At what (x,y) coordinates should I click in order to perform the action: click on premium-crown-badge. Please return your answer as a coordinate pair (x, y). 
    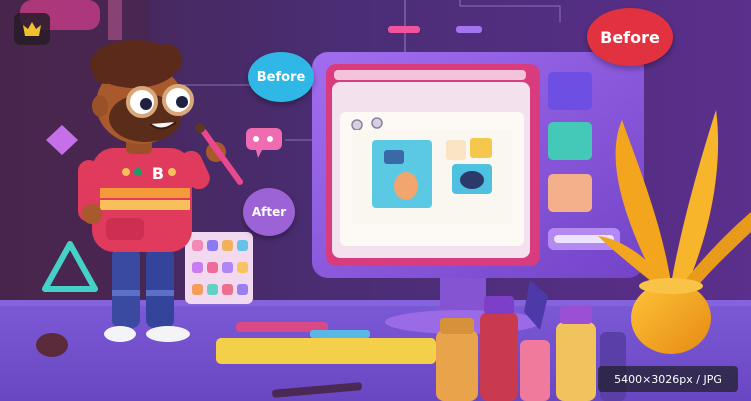
    Looking at the image, I should click on (32, 29).